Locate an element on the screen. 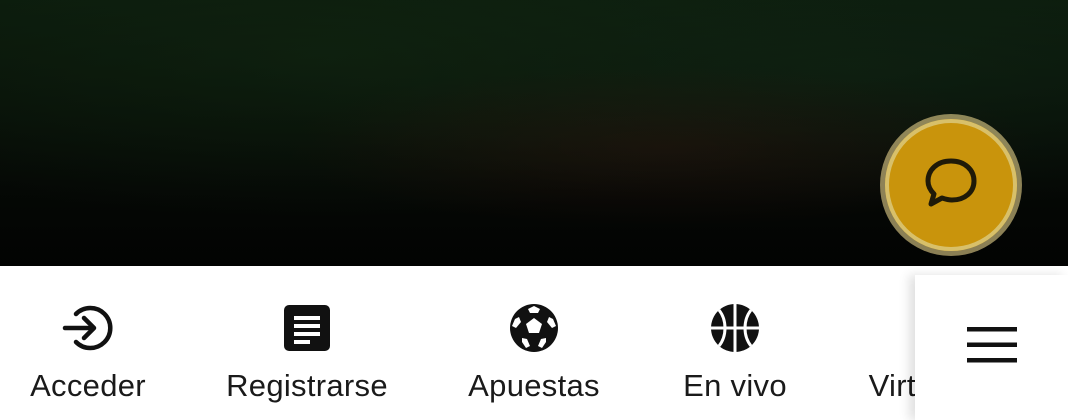 The image size is (1068, 420). nav-item-apuestas: Apuestas is located at coordinates (534, 343).